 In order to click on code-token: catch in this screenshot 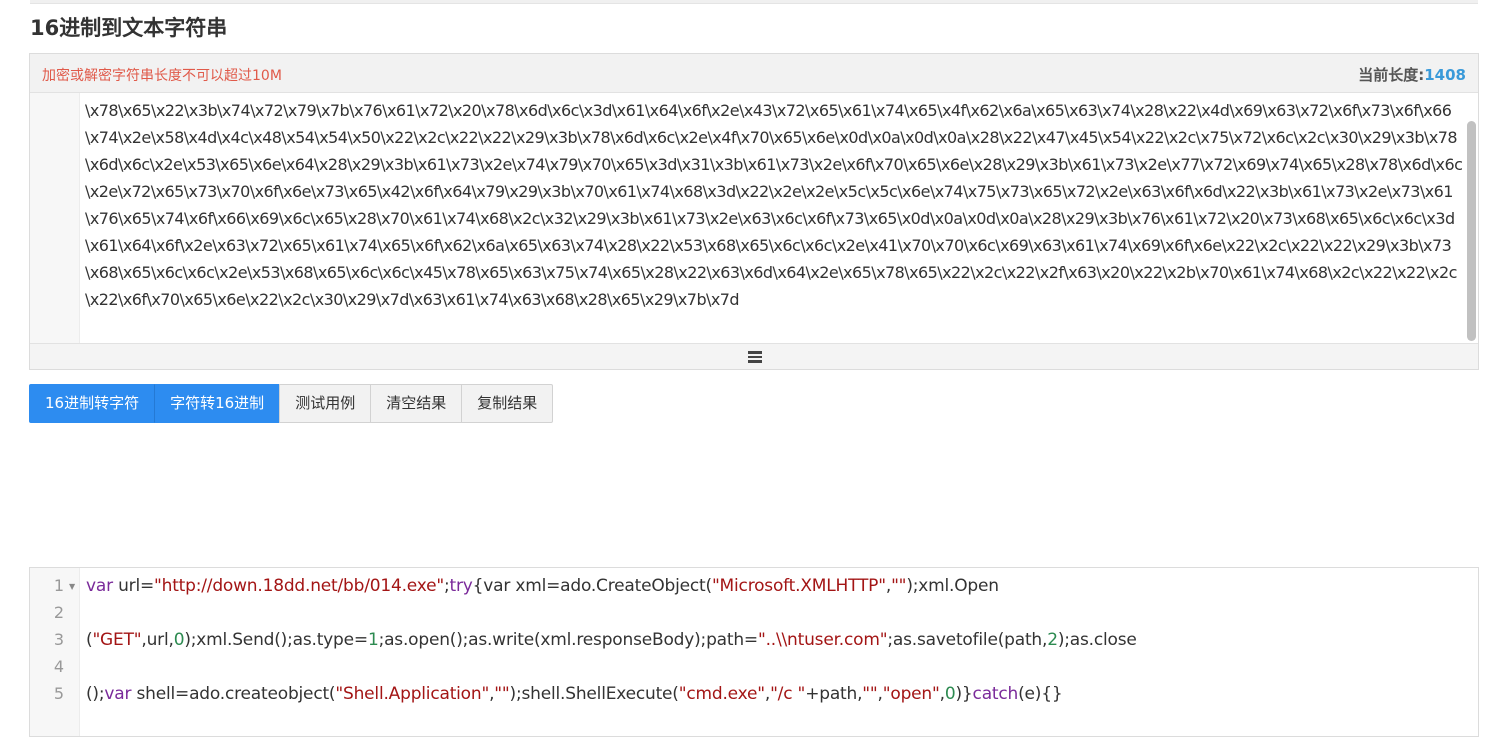, I will do `click(995, 694)`.